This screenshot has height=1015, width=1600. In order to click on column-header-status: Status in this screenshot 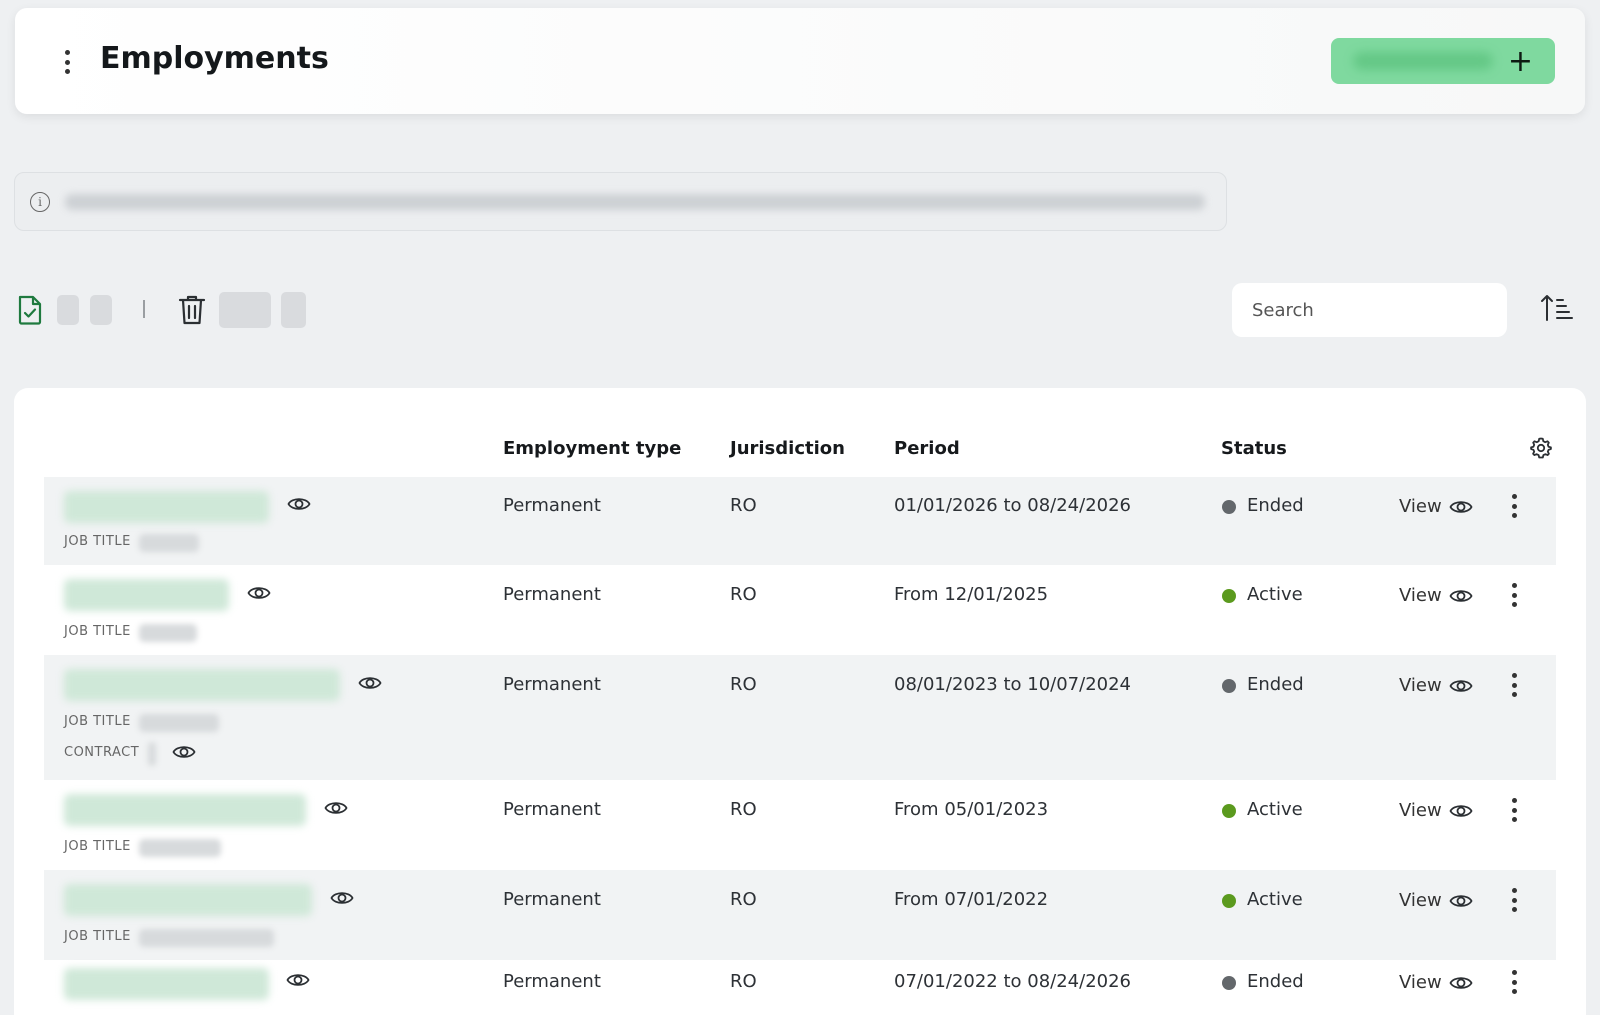, I will do `click(1254, 448)`.